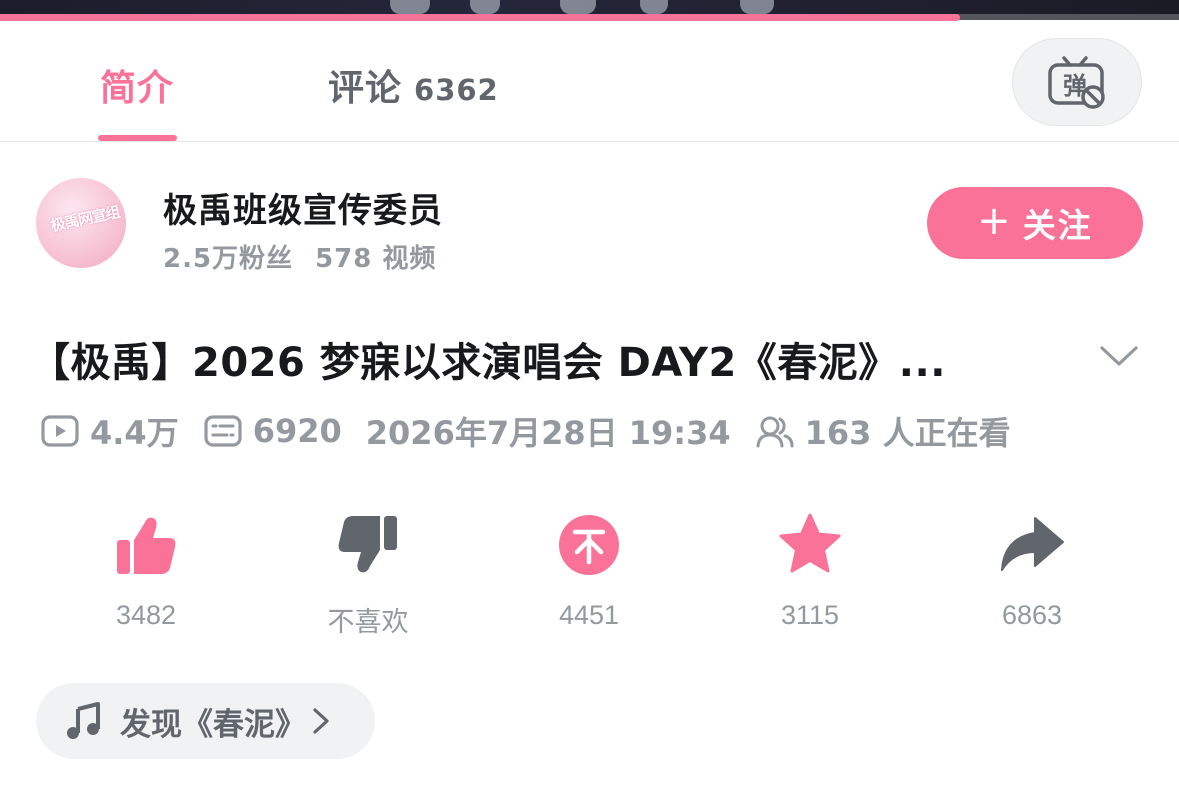  What do you see at coordinates (137, 138) in the screenshot?
I see `tab-active-indicator` at bounding box center [137, 138].